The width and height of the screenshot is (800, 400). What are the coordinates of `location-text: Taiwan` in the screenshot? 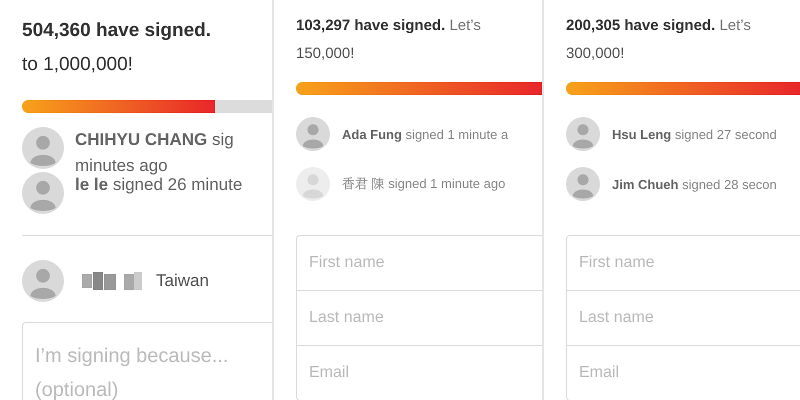 It's located at (182, 281).